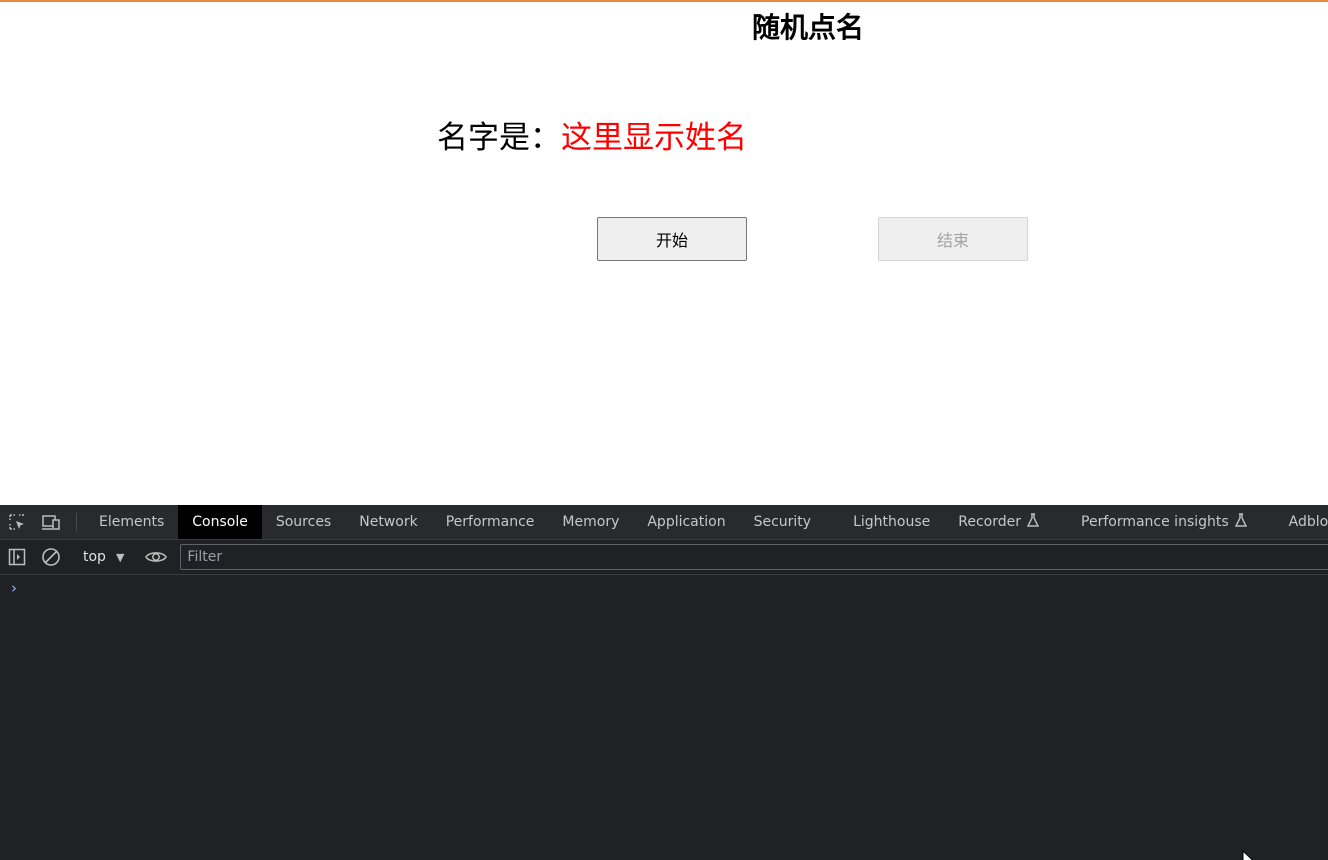  I want to click on live-expression-eye-icon, so click(156, 557).